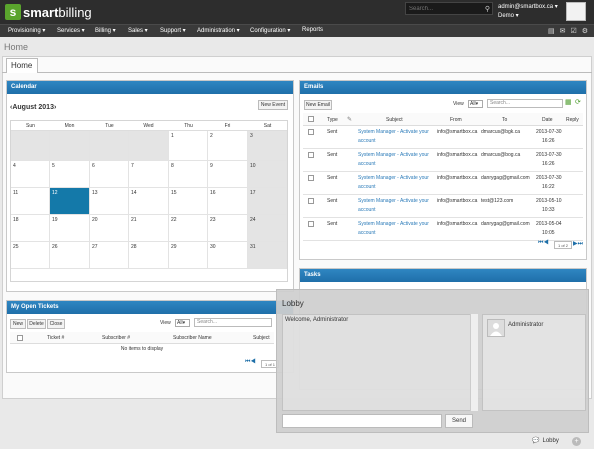 The height and width of the screenshot is (449, 594). I want to click on nav-provisioning: Provisioning ▾, so click(26, 30).